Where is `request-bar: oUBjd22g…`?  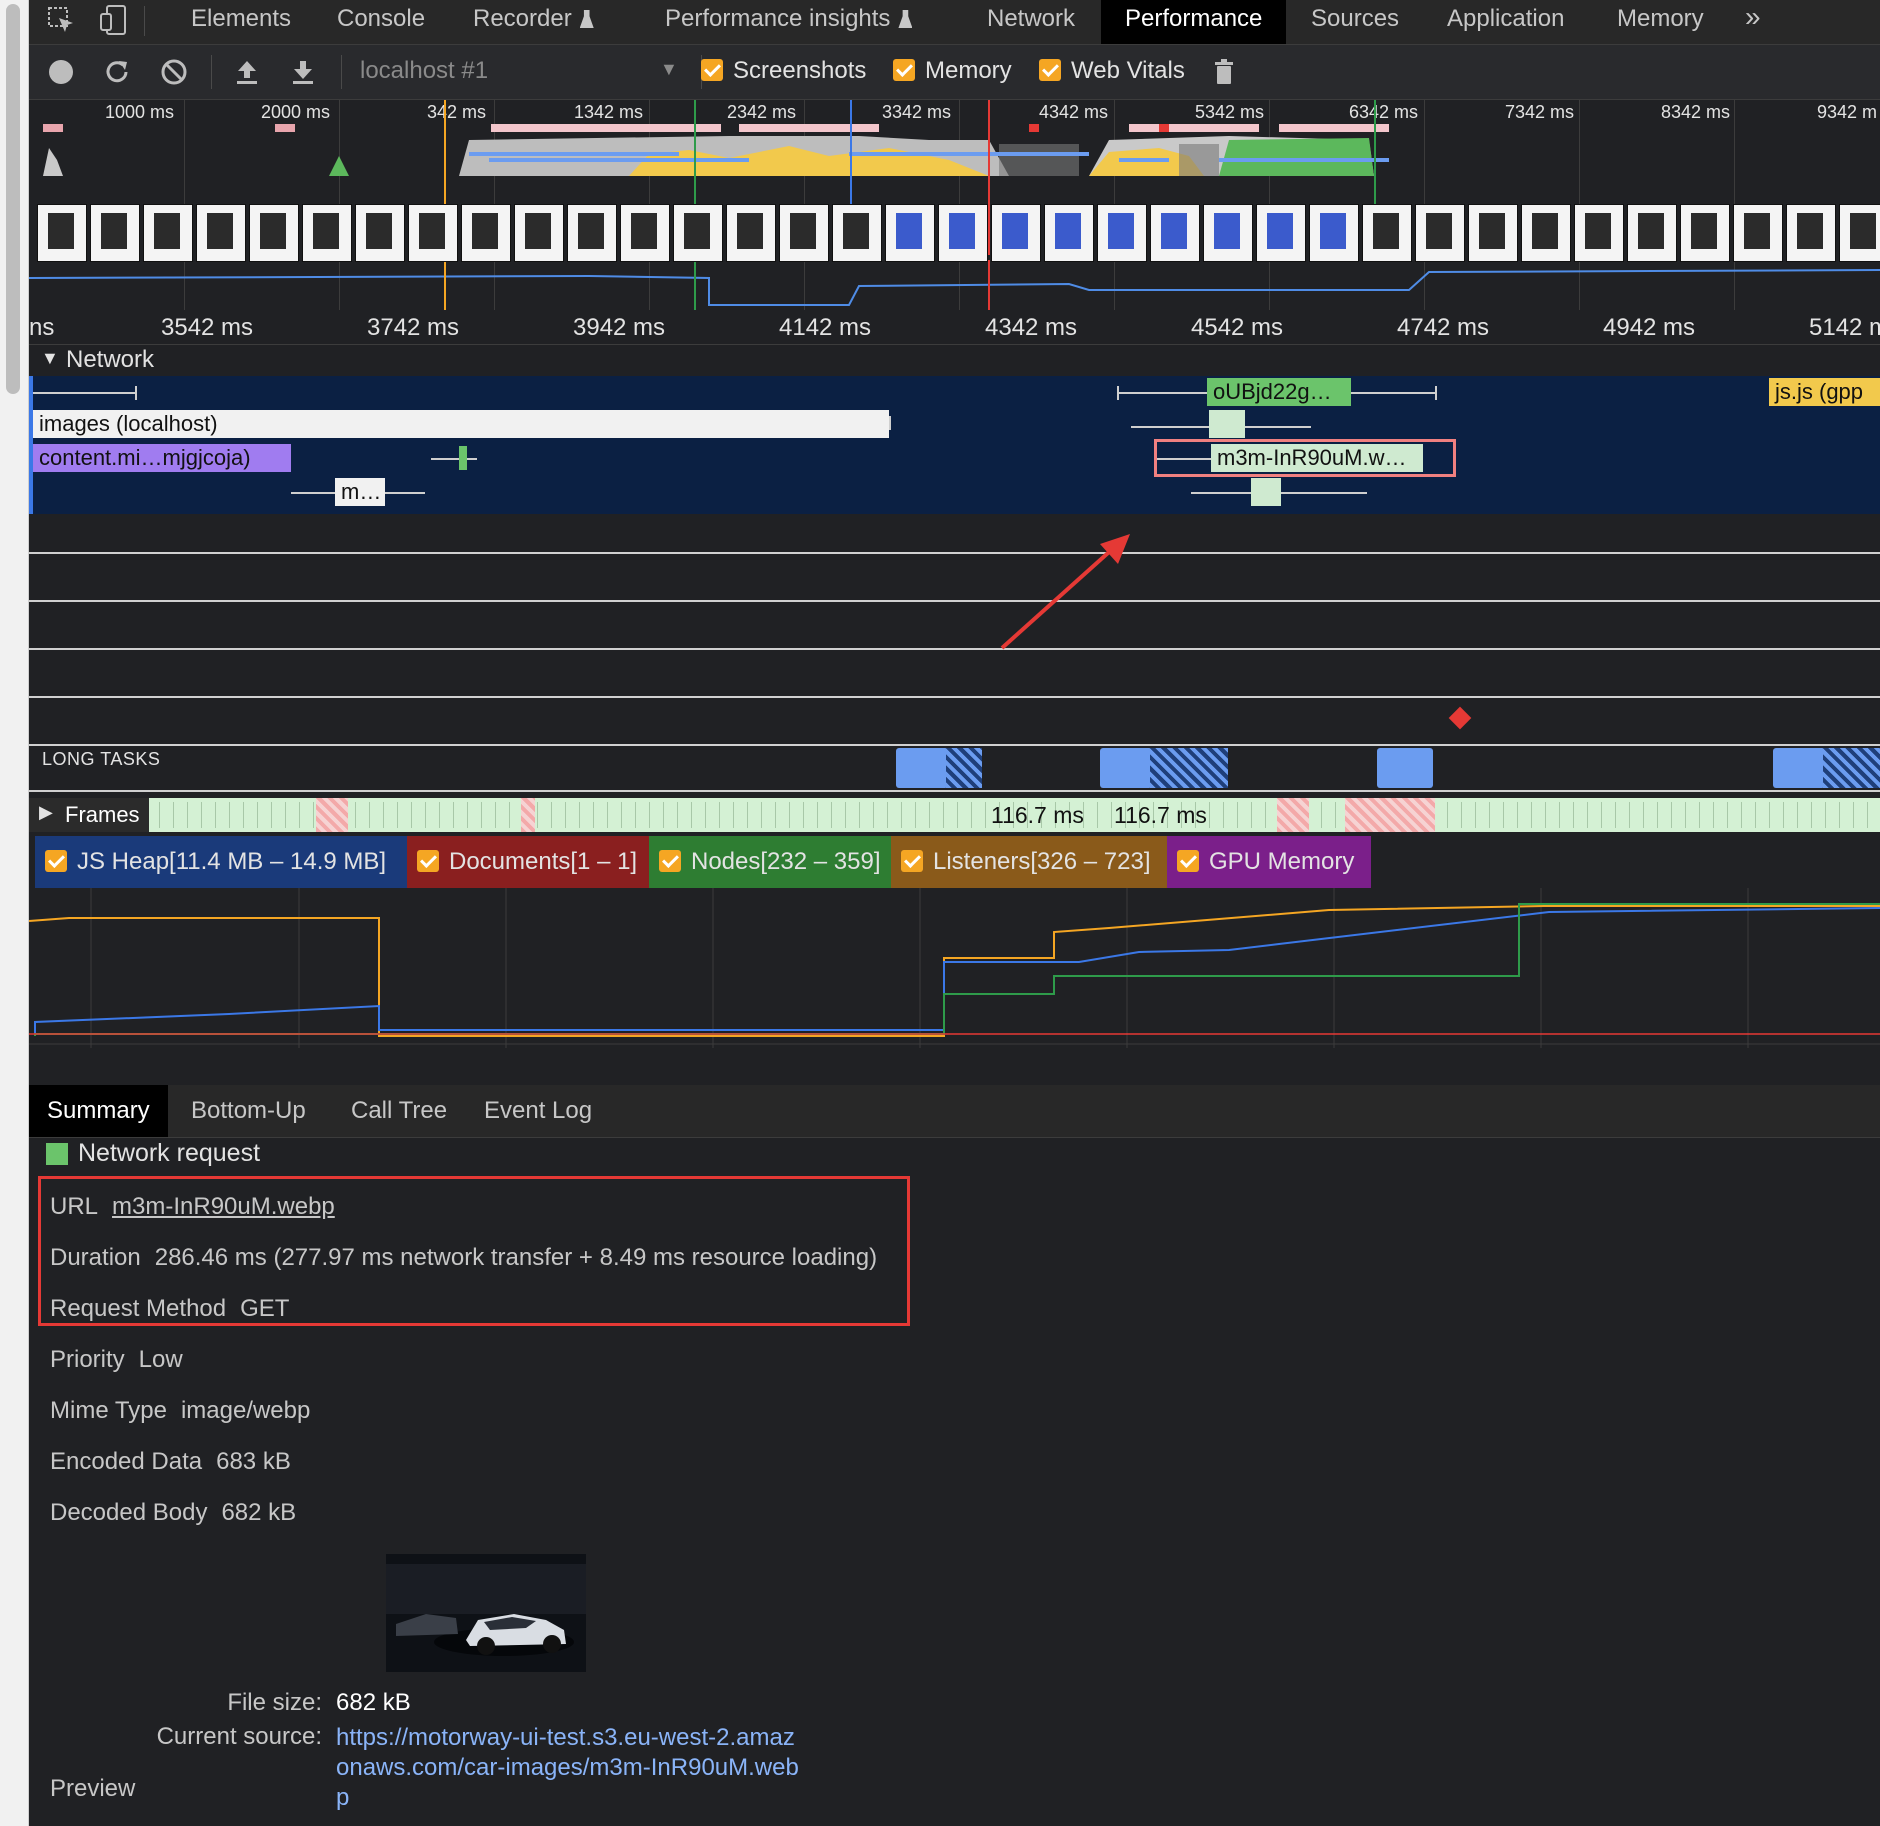 request-bar: oUBjd22g… is located at coordinates (1279, 392).